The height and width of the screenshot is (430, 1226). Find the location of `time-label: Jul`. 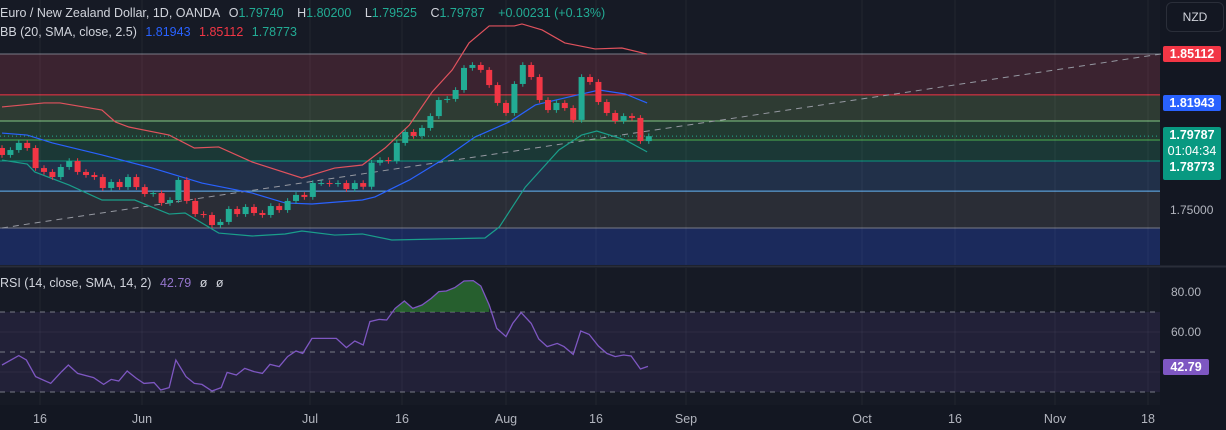

time-label: Jul is located at coordinates (310, 419).